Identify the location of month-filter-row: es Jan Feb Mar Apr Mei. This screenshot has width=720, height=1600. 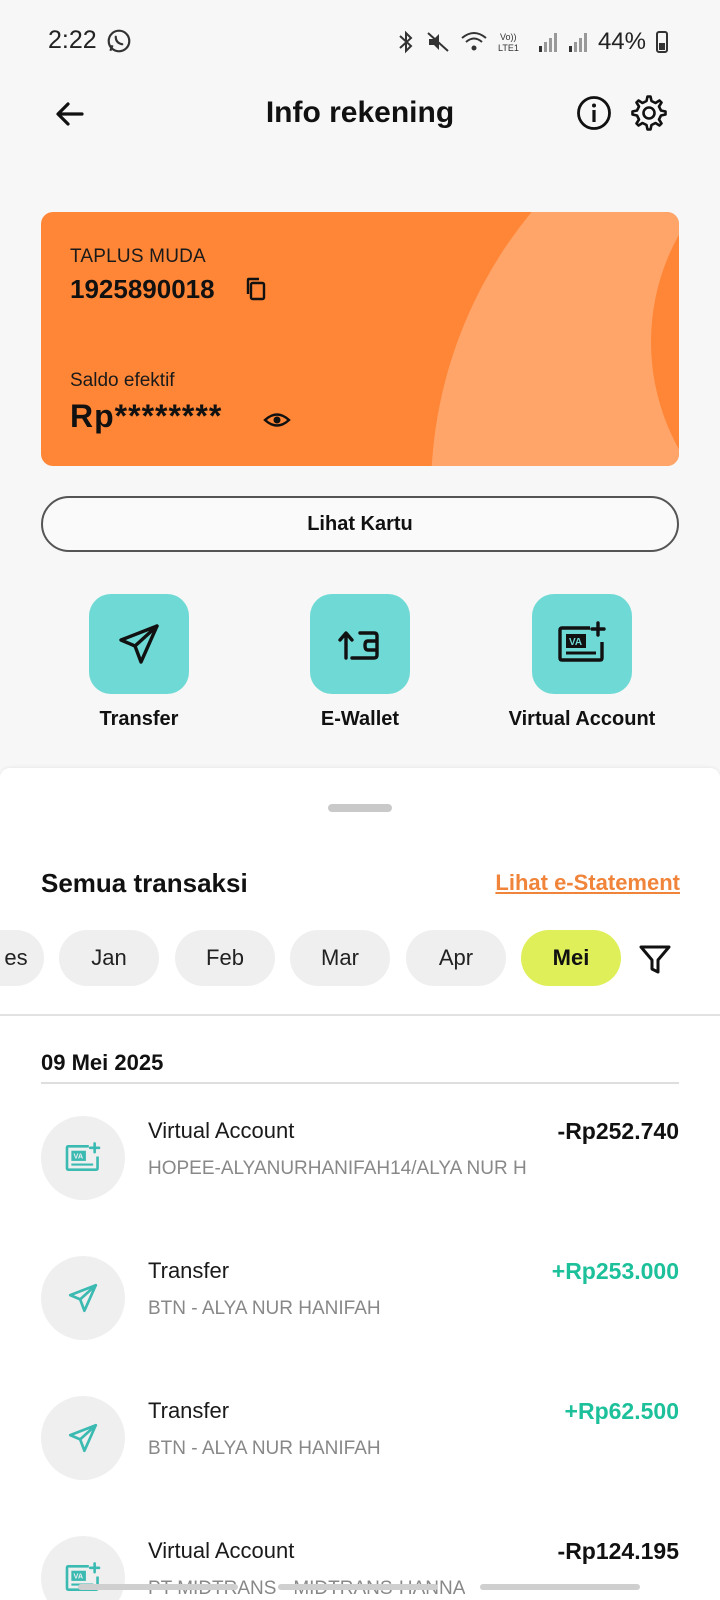
(360, 958).